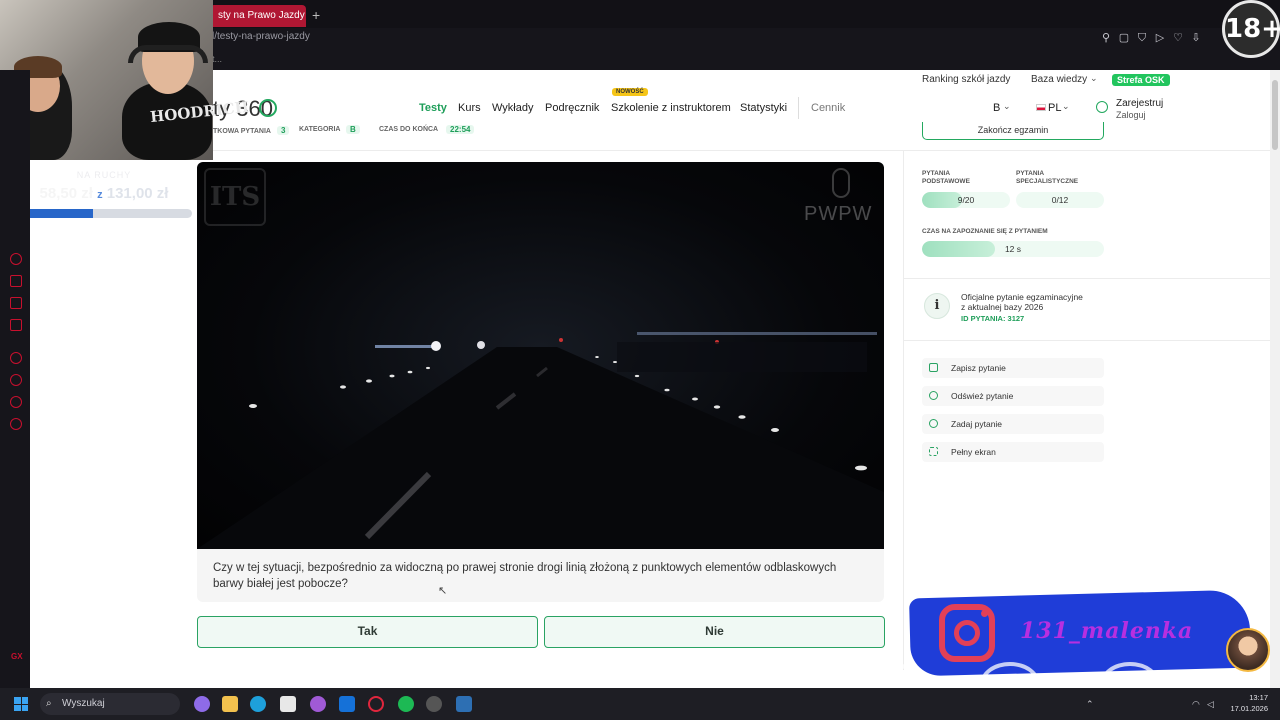 This screenshot has width=1280, height=720. I want to click on ask-question-button, so click(1013, 424).